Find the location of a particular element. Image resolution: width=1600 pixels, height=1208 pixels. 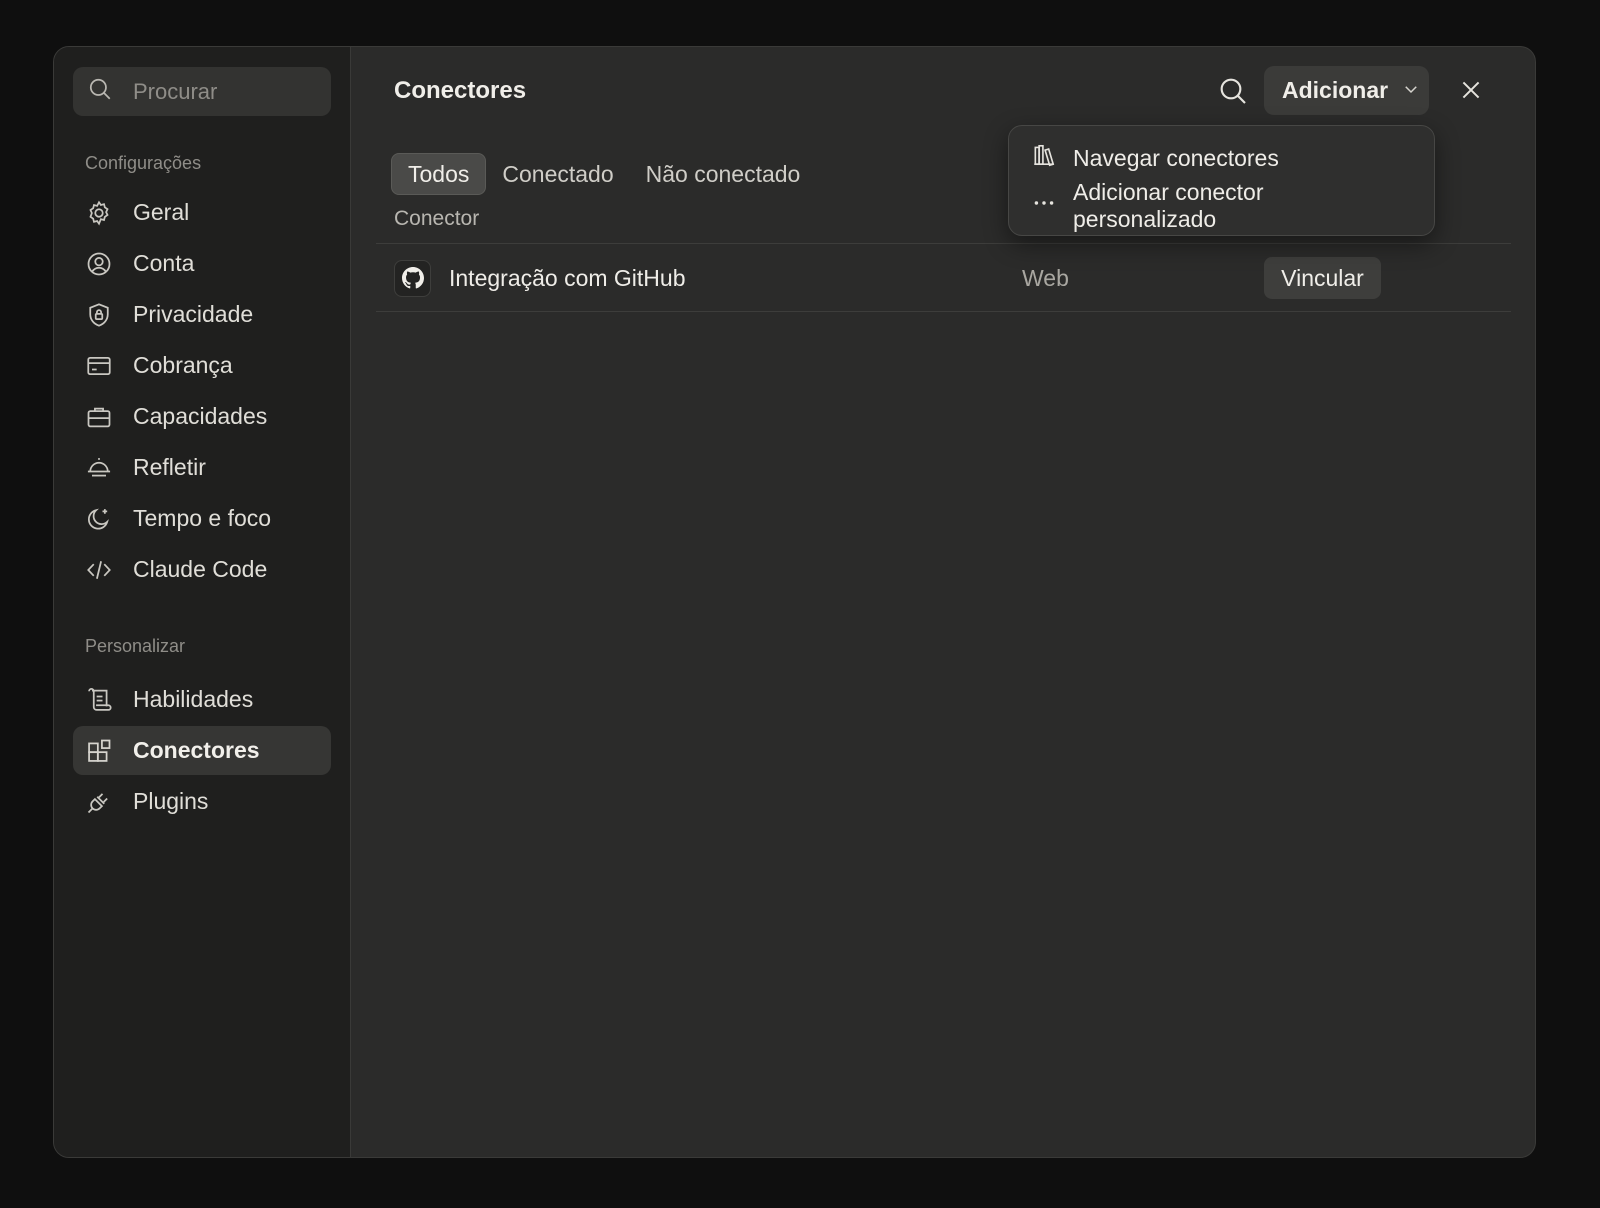

library-icon is located at coordinates (1044, 158).